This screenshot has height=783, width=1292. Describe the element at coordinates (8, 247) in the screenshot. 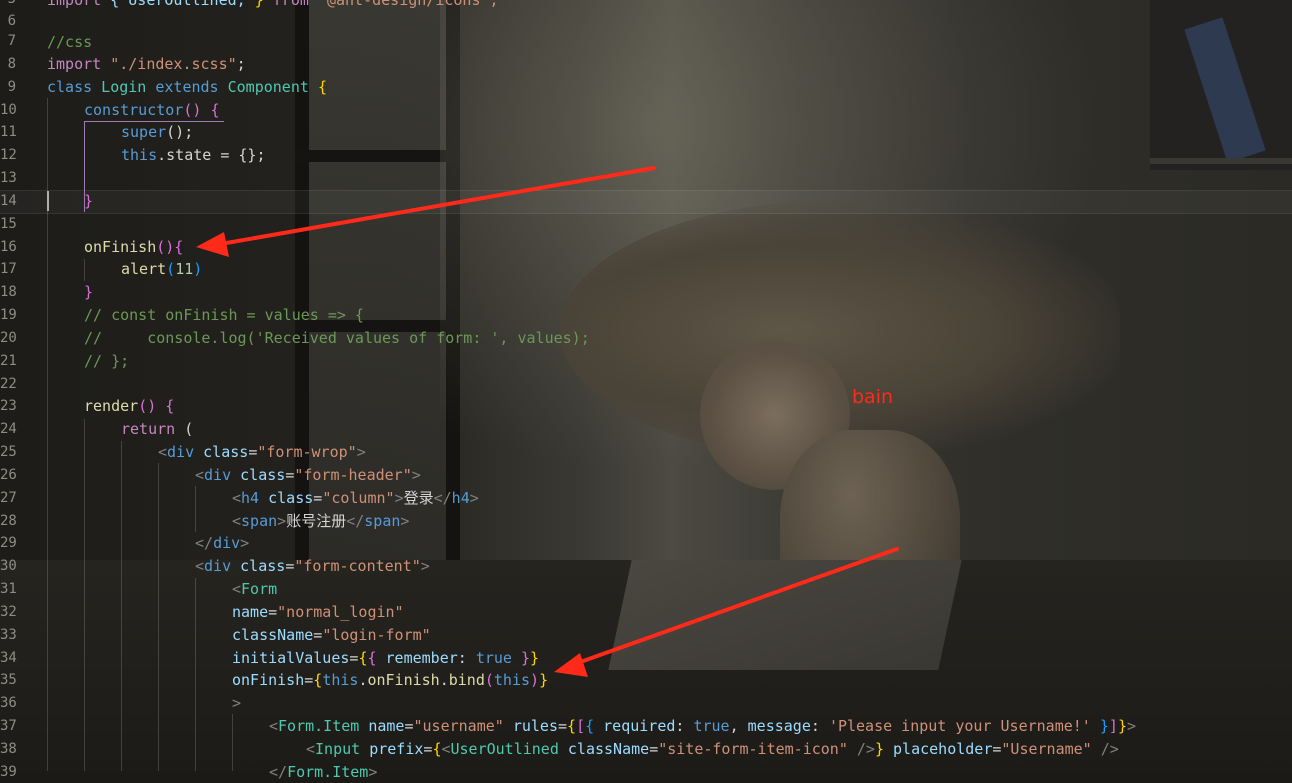

I see `line-number: 16` at that location.